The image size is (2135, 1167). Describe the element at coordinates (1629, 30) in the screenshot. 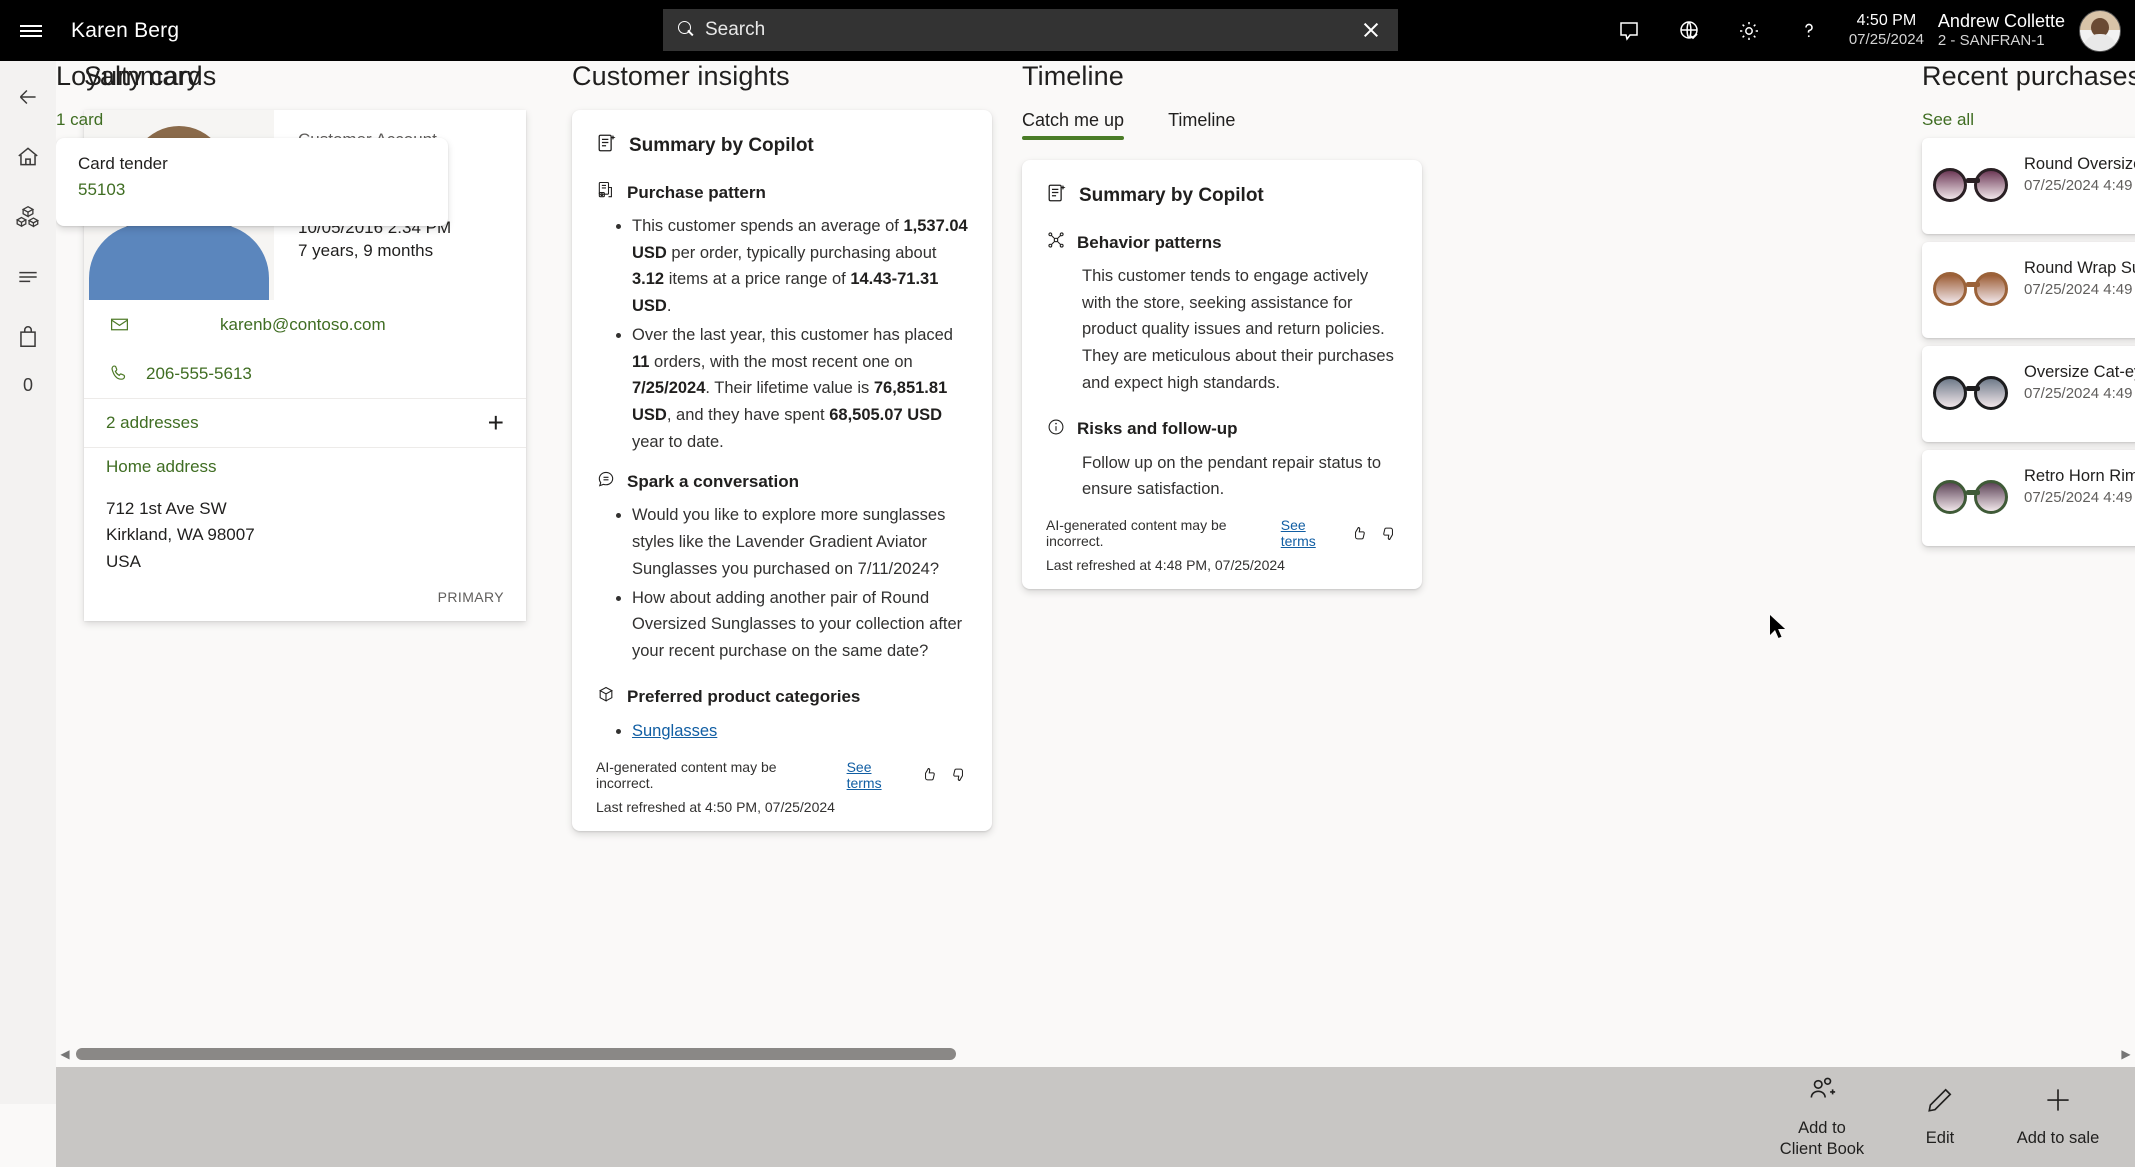

I see `feedback-icon` at that location.